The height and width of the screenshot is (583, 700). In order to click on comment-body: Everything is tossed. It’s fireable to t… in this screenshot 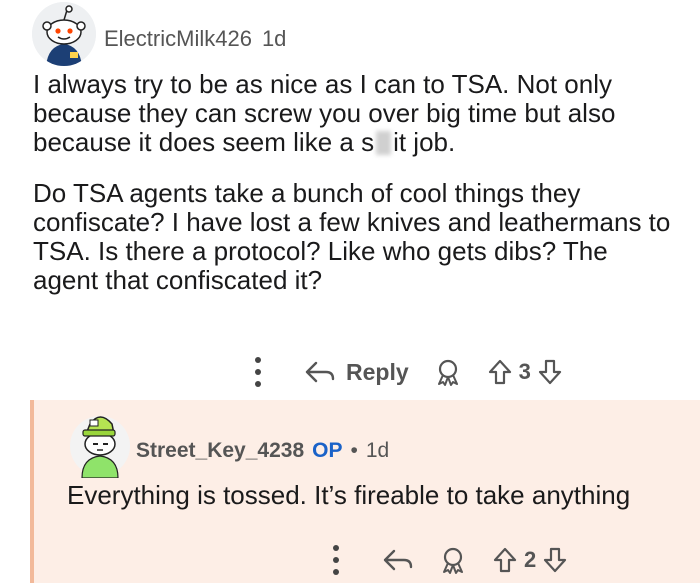, I will do `click(349, 495)`.